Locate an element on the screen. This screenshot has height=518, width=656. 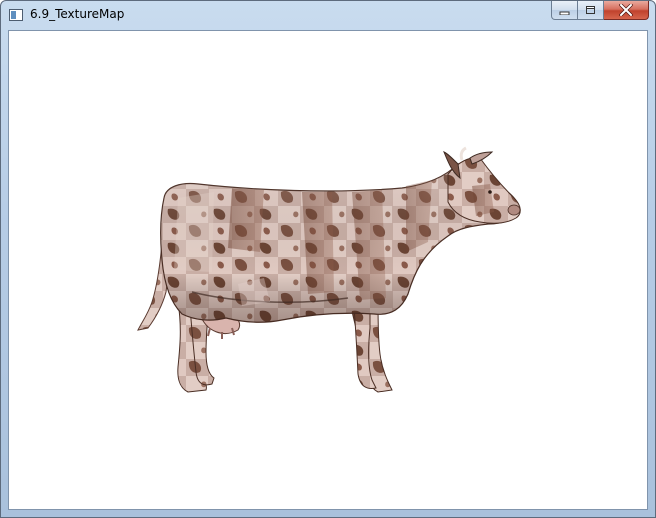
application-window-icon is located at coordinates (16, 15).